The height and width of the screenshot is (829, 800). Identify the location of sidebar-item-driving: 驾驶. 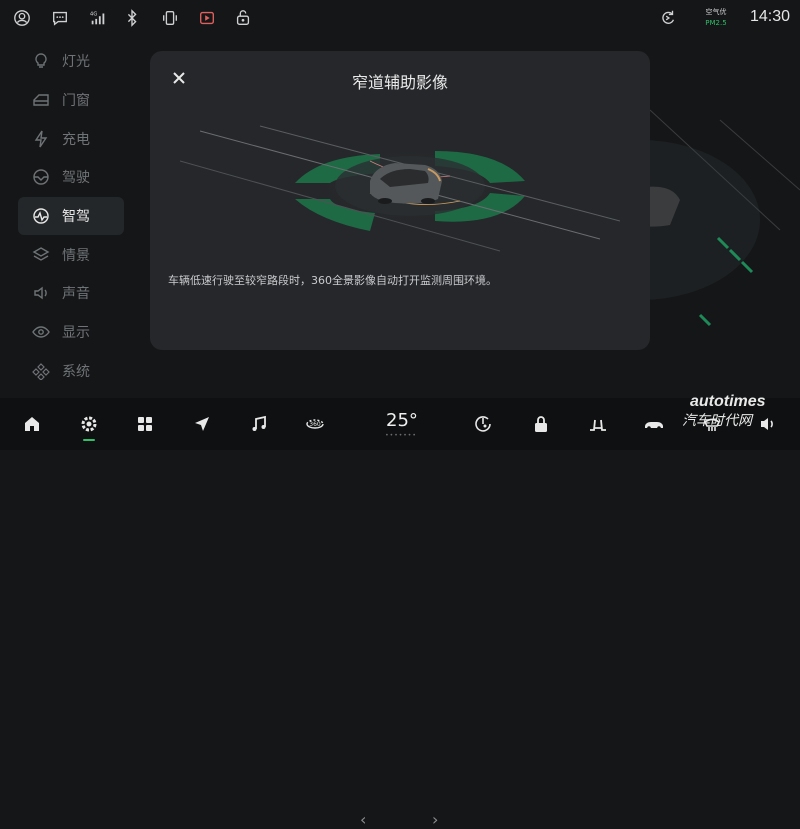
(71, 177).